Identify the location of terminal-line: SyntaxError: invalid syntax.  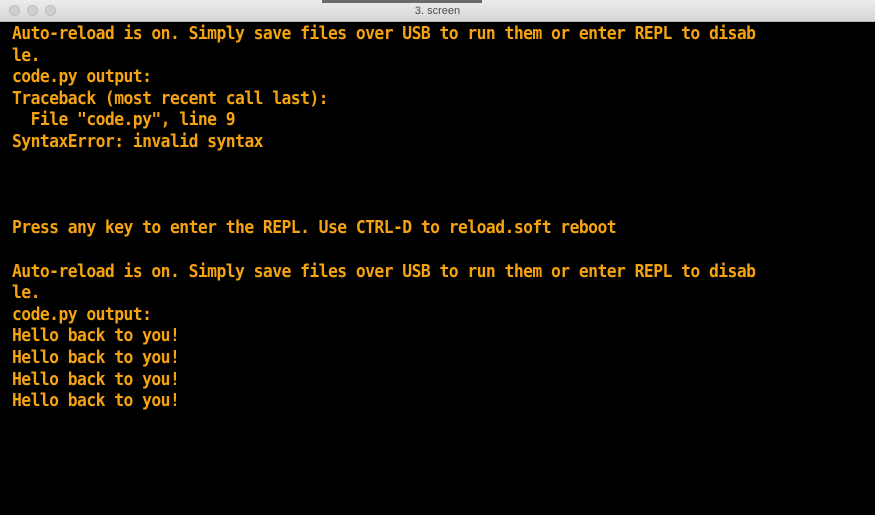
(137, 141).